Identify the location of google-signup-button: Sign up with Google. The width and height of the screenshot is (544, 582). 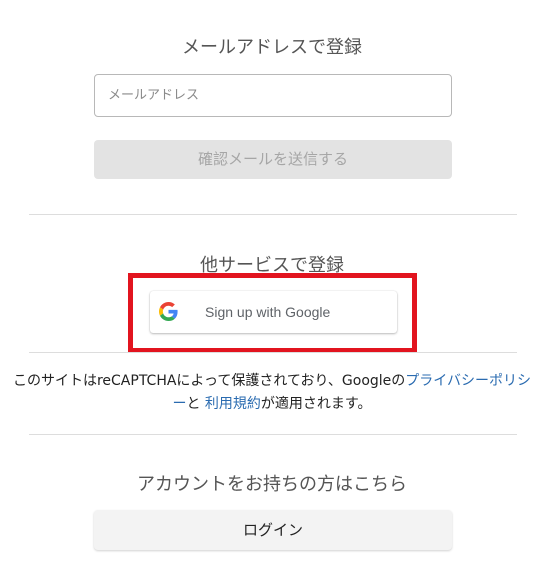
(273, 312).